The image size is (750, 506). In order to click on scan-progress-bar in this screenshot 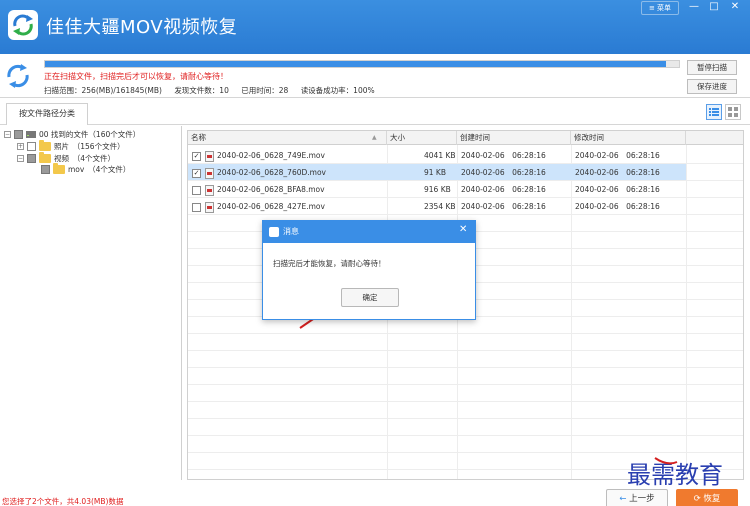, I will do `click(362, 64)`.